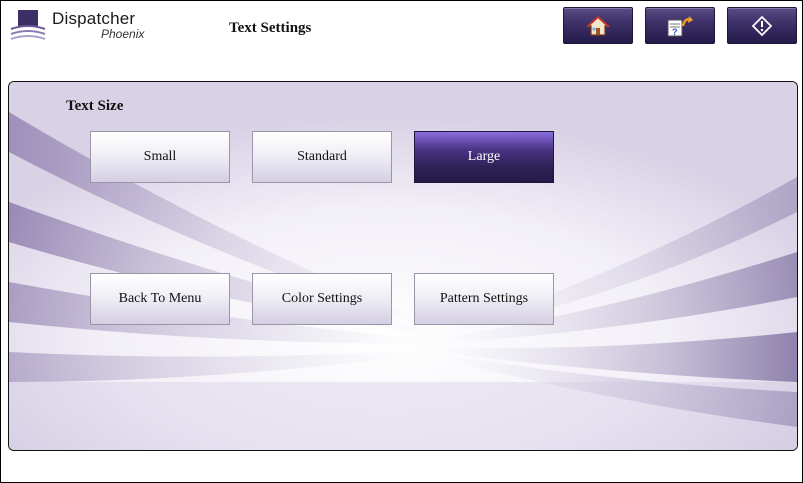 Image resolution: width=803 pixels, height=483 pixels. What do you see at coordinates (322, 157) in the screenshot?
I see `text-size-standard-button: Standard` at bounding box center [322, 157].